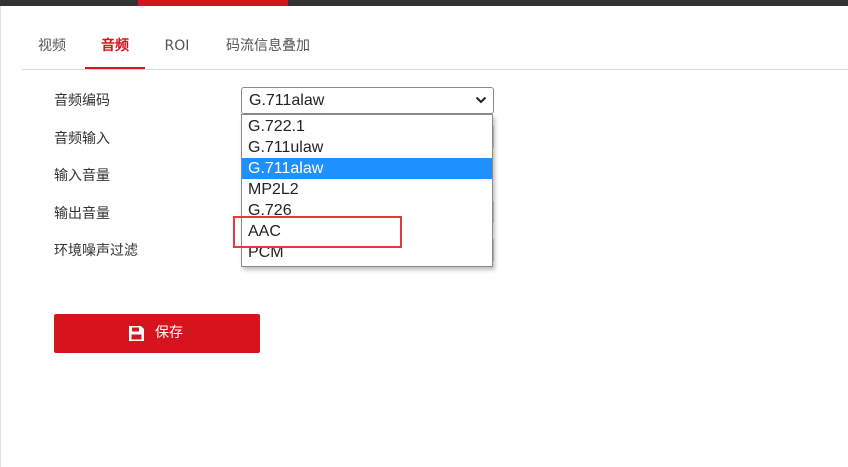 The image size is (848, 467). What do you see at coordinates (82, 139) in the screenshot?
I see `audio-input-label: 音频输入` at bounding box center [82, 139].